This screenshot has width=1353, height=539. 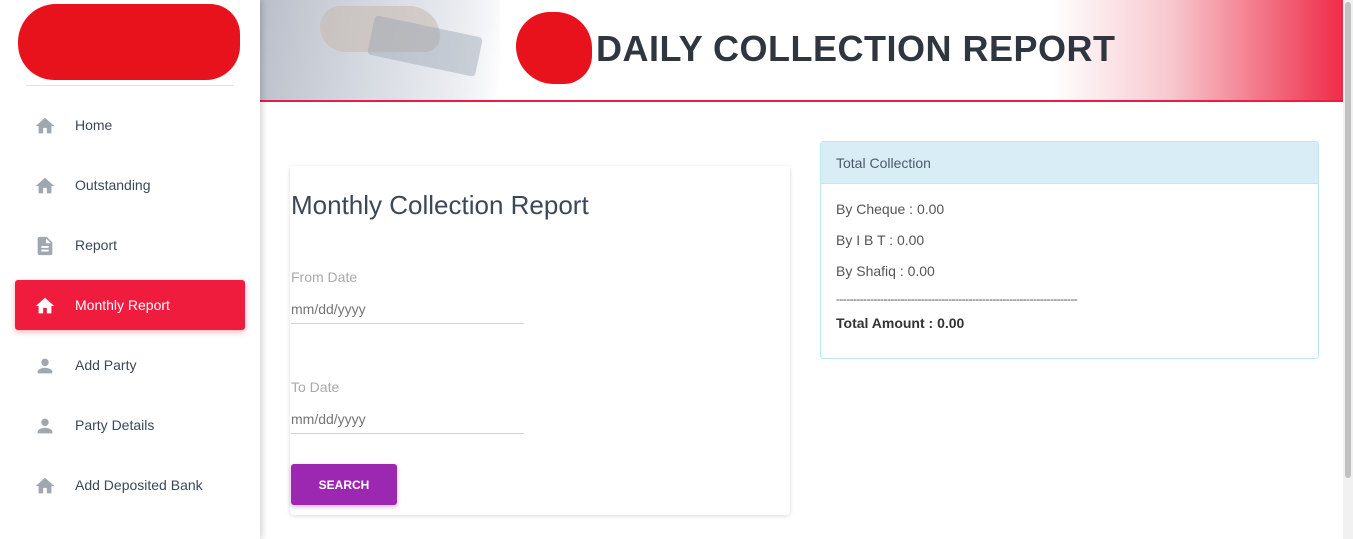 What do you see at coordinates (324, 277) in the screenshot?
I see `from-date-label: From Date` at bounding box center [324, 277].